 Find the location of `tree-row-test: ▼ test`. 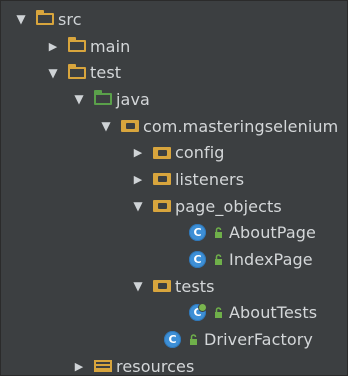

tree-row-test: ▼ test is located at coordinates (174, 72).